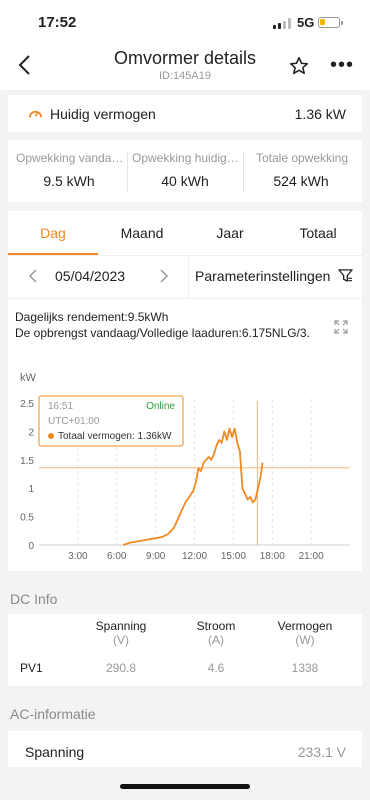 This screenshot has width=370, height=800. What do you see at coordinates (164, 276) in the screenshot?
I see `next-date-icon` at bounding box center [164, 276].